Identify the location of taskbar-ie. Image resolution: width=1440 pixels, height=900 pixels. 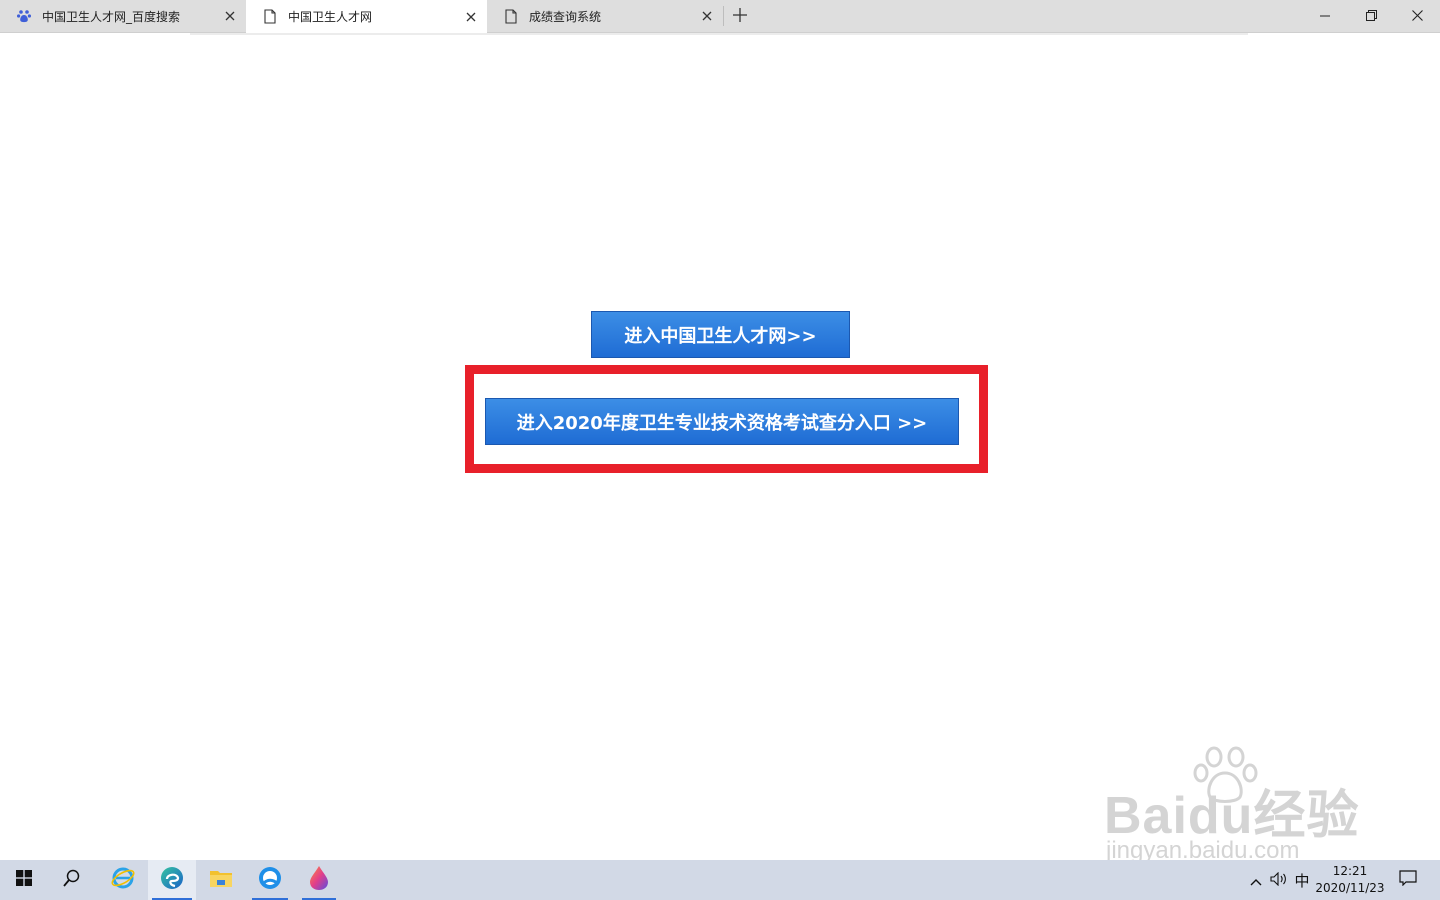
(123, 880).